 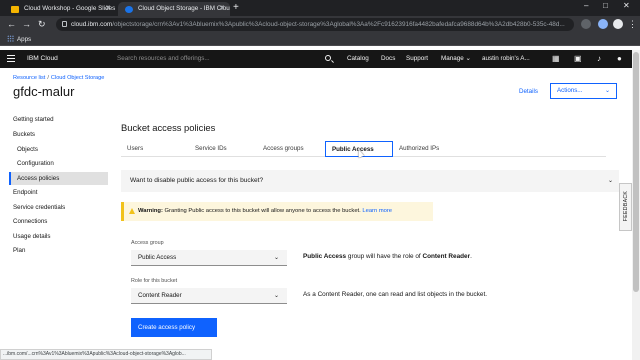 I want to click on close-window-icon: ✕, so click(x=626, y=5).